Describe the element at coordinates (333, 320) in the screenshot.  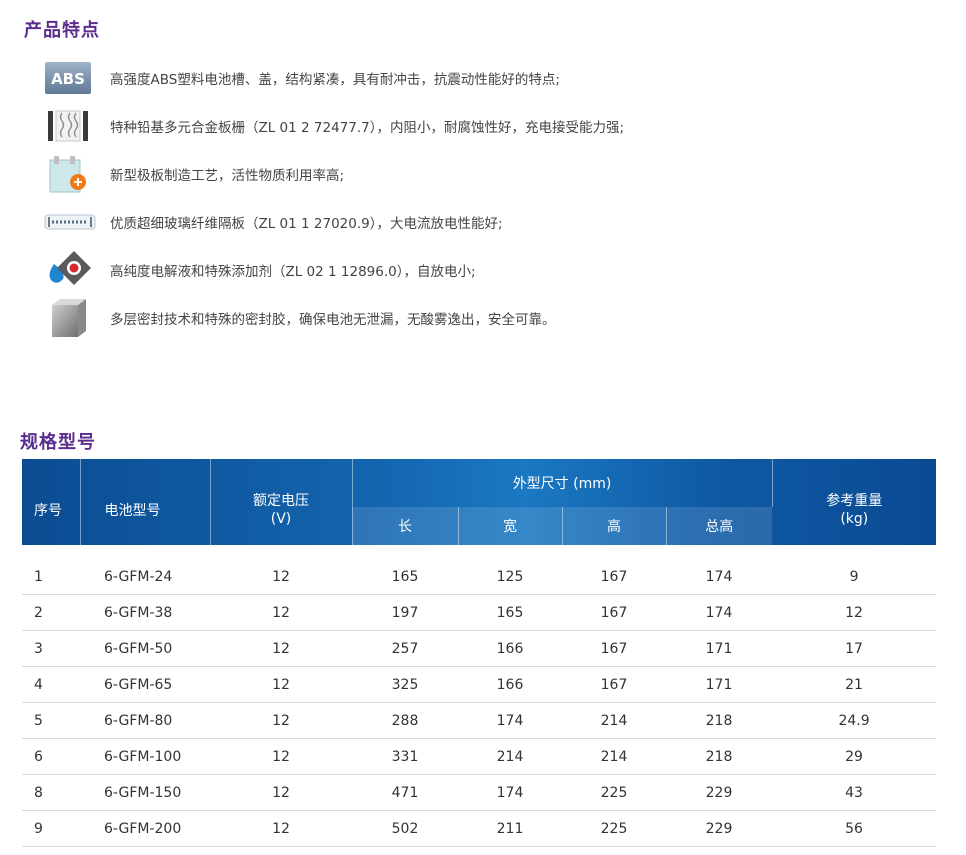
I see `feature-text: 多层密封技术和特殊的密封胶，确保电池无泄漏，无酸雾逸出，安全可靠。` at that location.